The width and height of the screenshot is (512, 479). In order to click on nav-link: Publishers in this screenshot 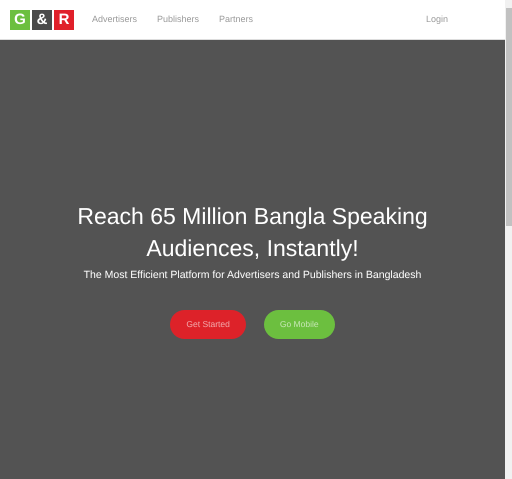, I will do `click(178, 19)`.